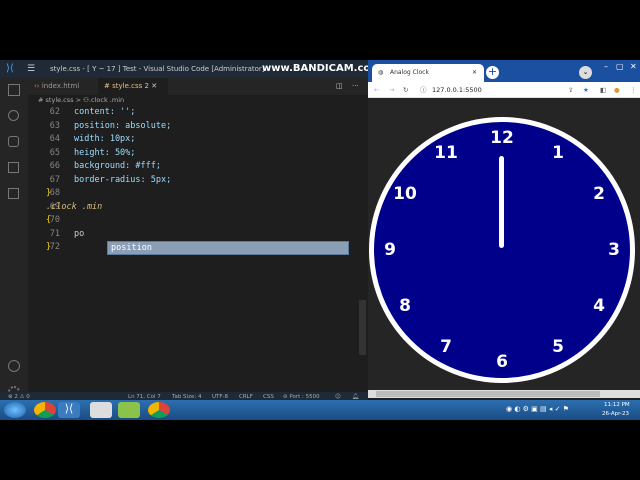  I want to click on run-debug-icon, so click(13, 167).